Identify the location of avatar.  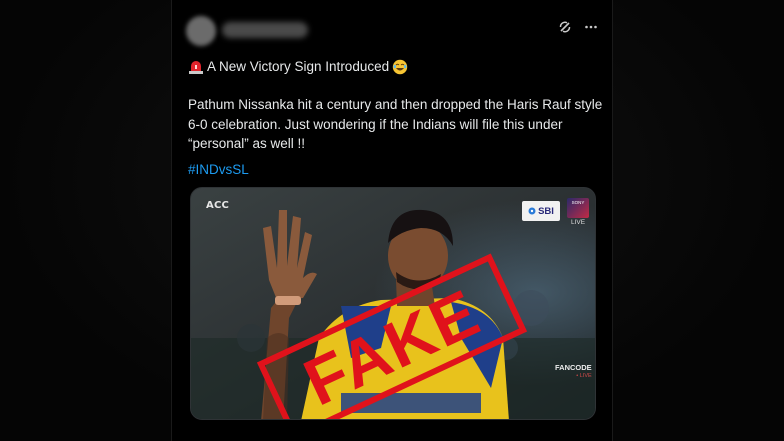
(201, 31).